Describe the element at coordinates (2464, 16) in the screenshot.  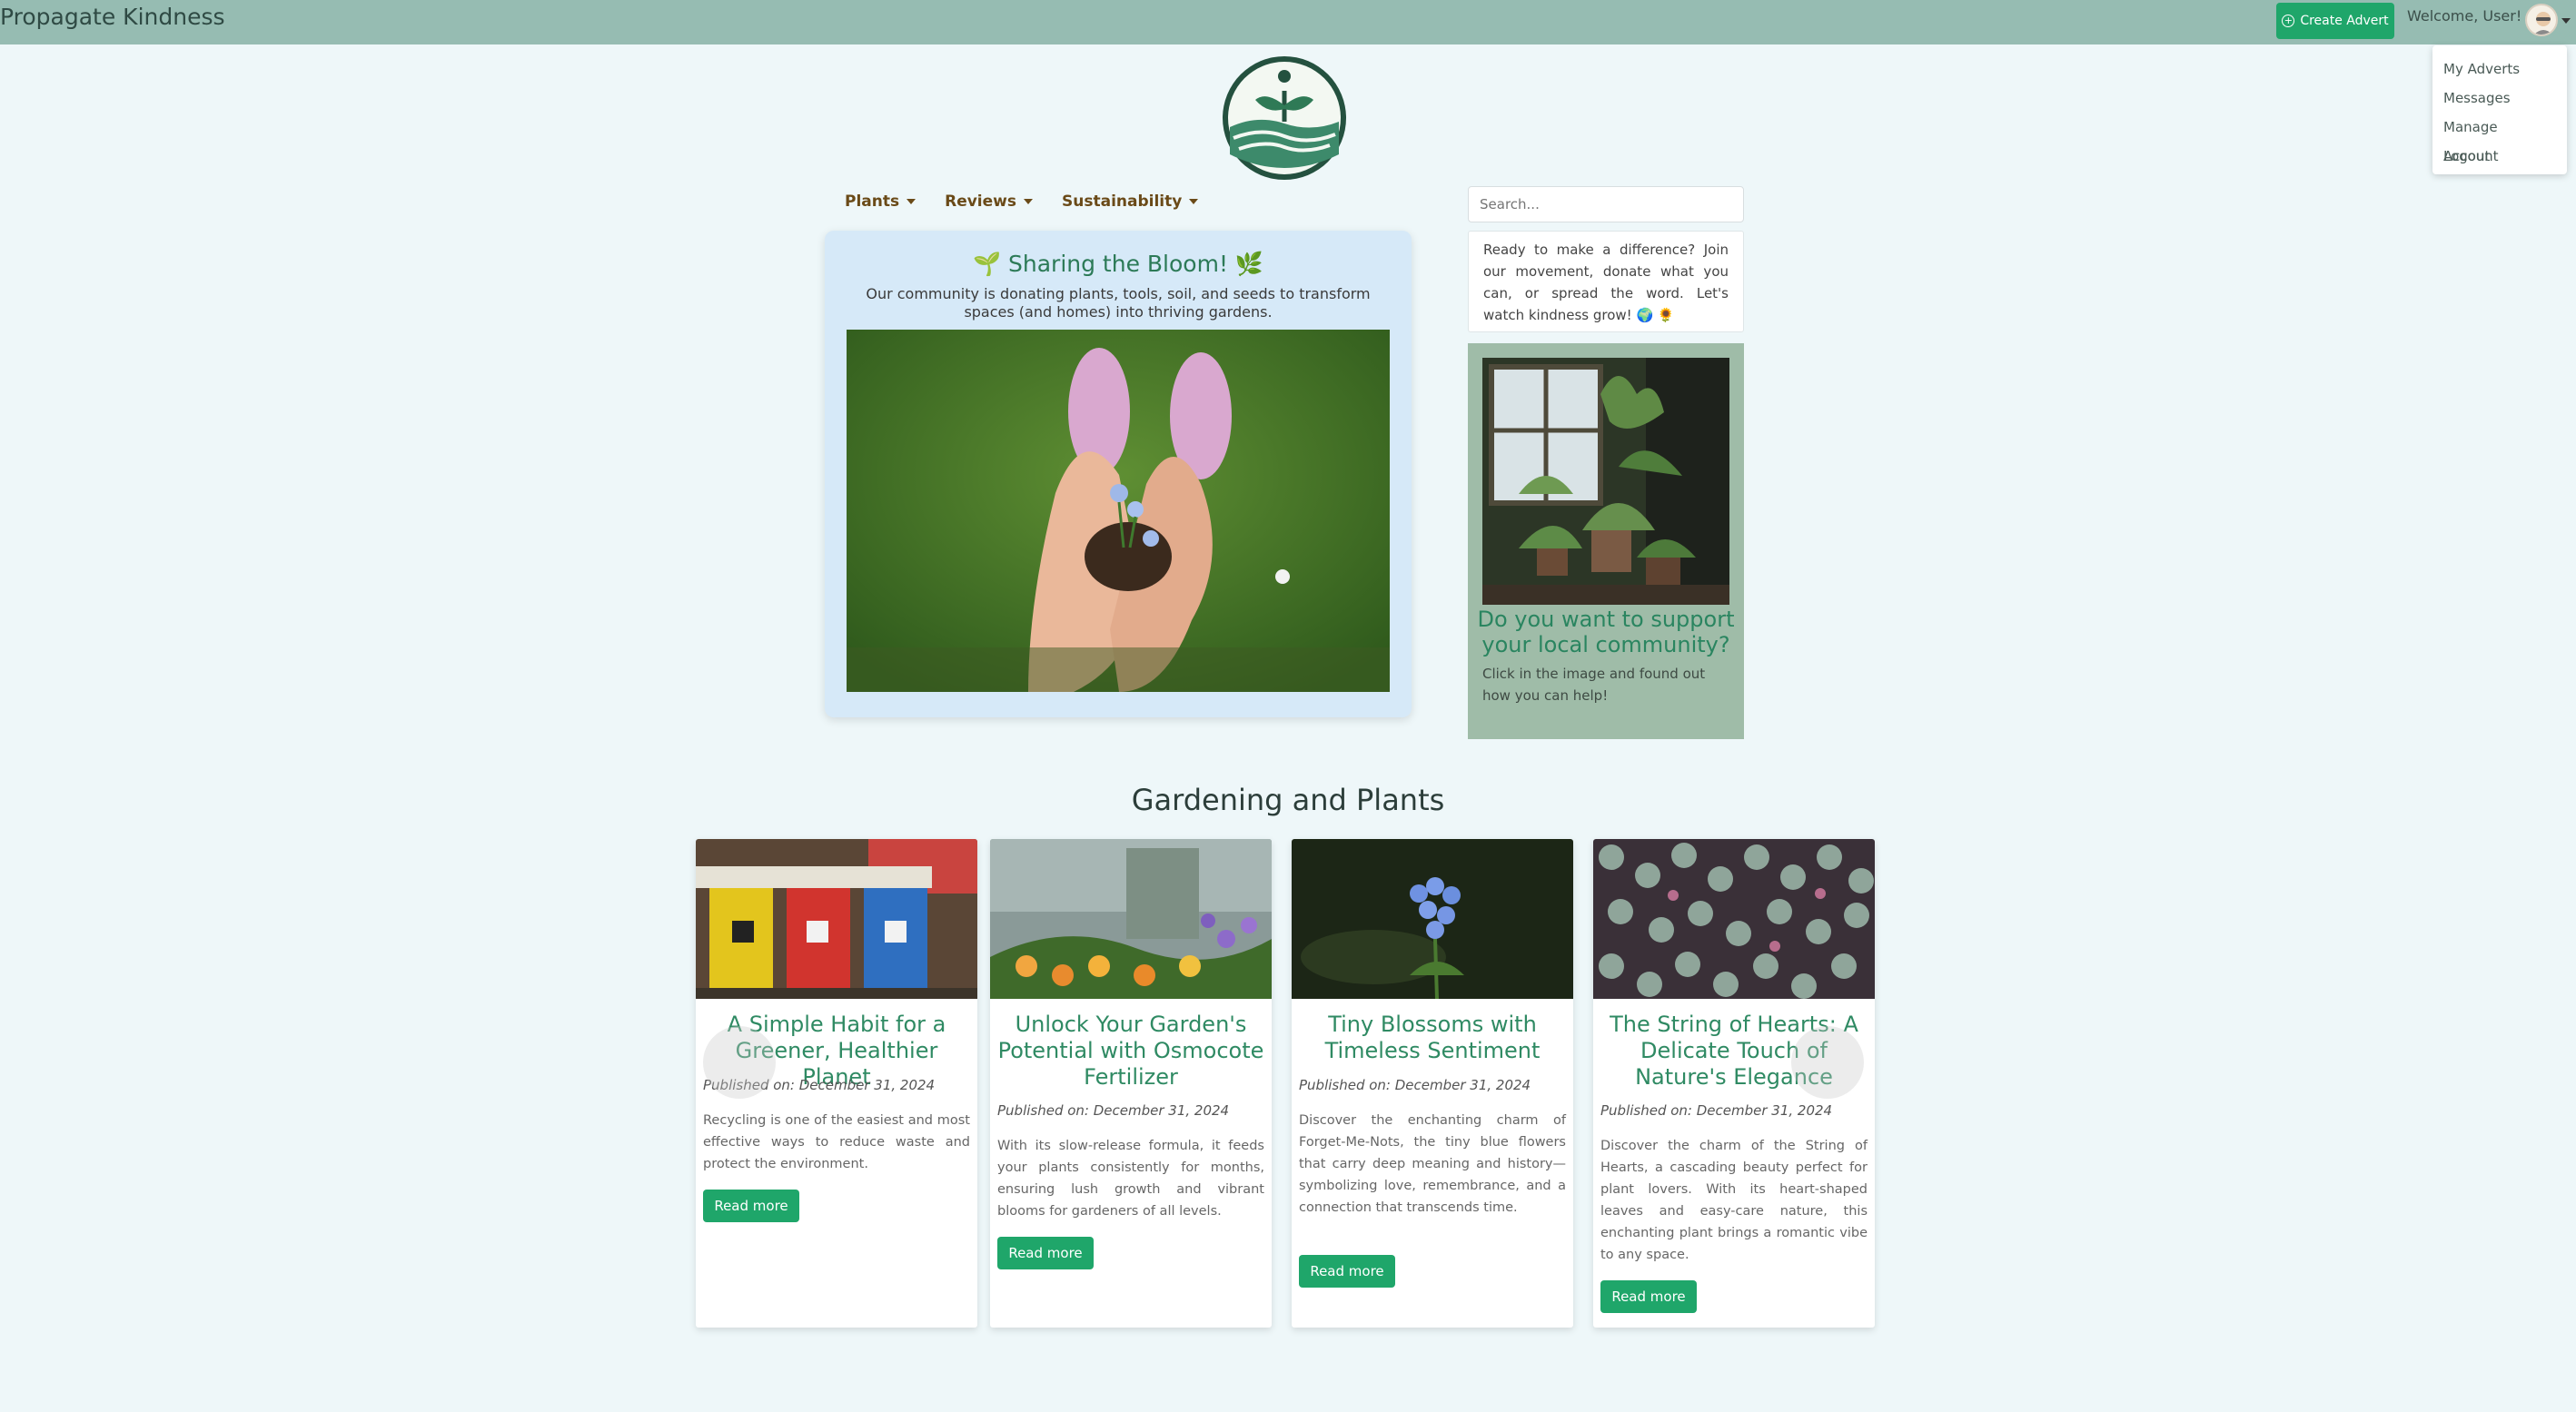
I see `welcome-text: Welcome, User!` at that location.